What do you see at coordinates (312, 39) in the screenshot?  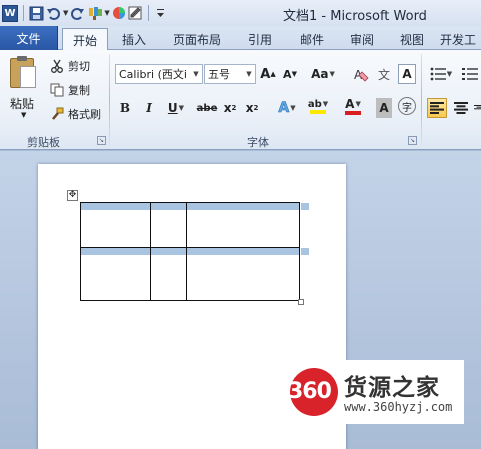 I see `tab-mailings: 邮件` at bounding box center [312, 39].